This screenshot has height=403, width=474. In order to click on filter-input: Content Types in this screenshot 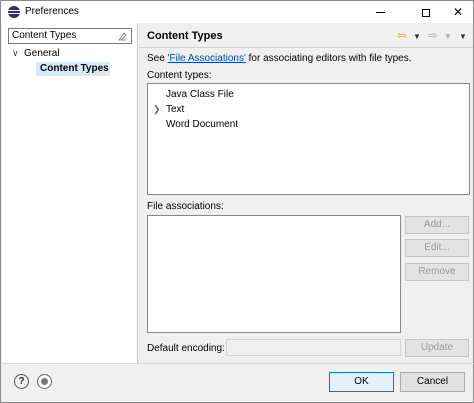, I will do `click(70, 36)`.